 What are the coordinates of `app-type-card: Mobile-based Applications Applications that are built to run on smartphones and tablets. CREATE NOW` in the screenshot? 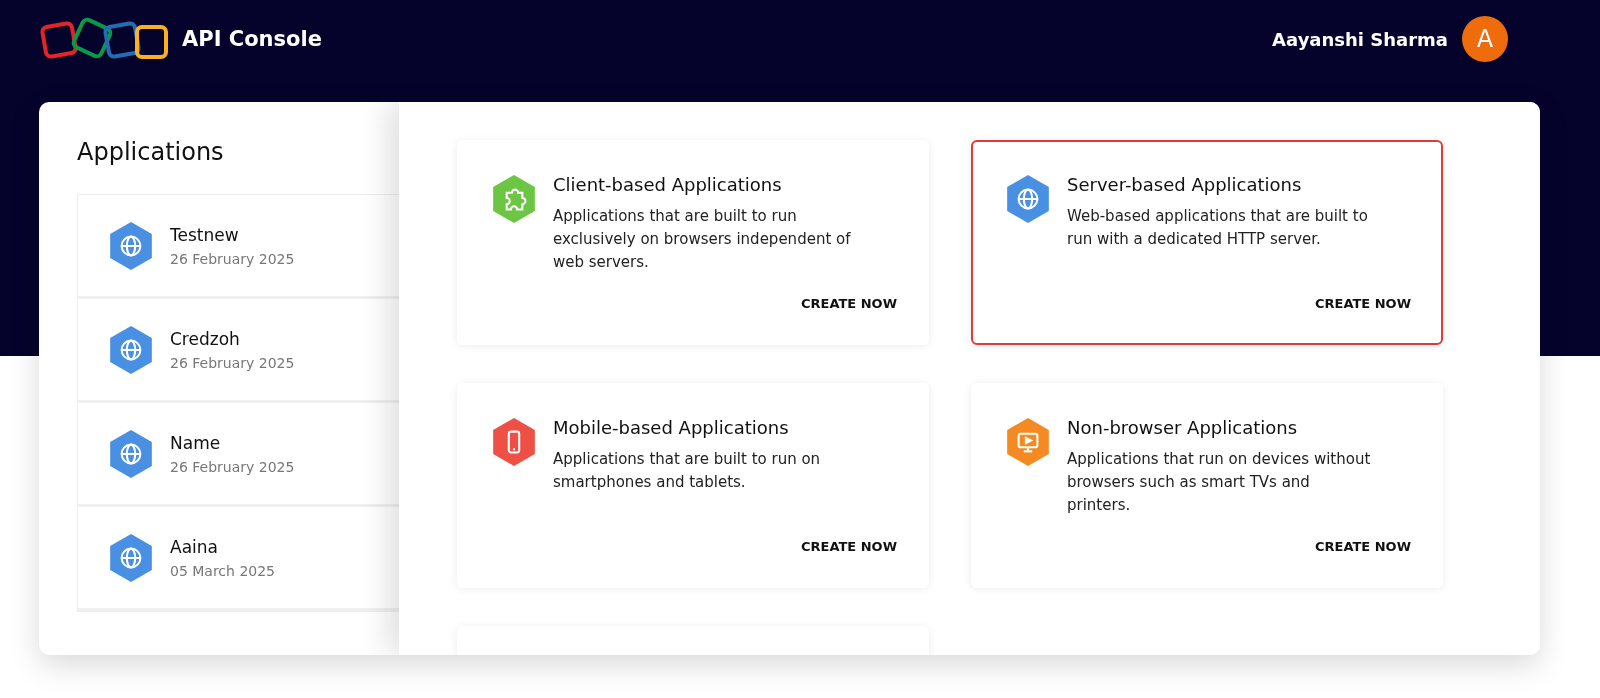 It's located at (693, 485).